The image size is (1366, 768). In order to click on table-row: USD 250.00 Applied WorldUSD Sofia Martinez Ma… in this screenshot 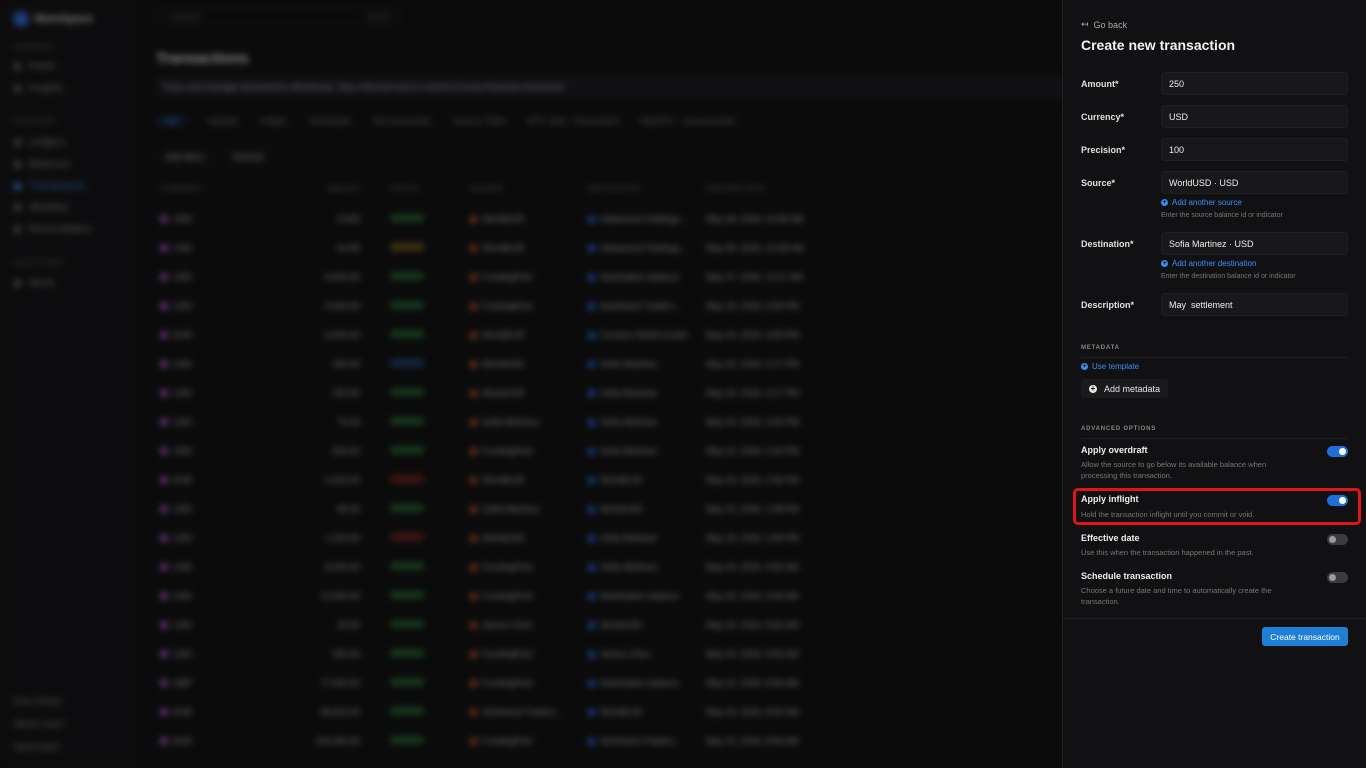, I will do `click(508, 392)`.